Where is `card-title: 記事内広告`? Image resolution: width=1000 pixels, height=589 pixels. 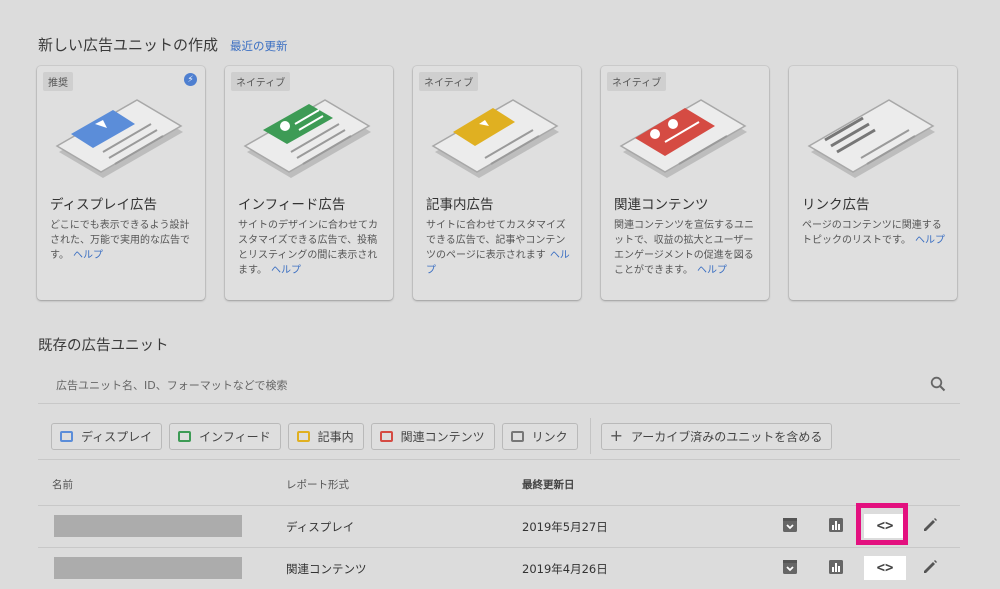 card-title: 記事内広告 is located at coordinates (460, 205).